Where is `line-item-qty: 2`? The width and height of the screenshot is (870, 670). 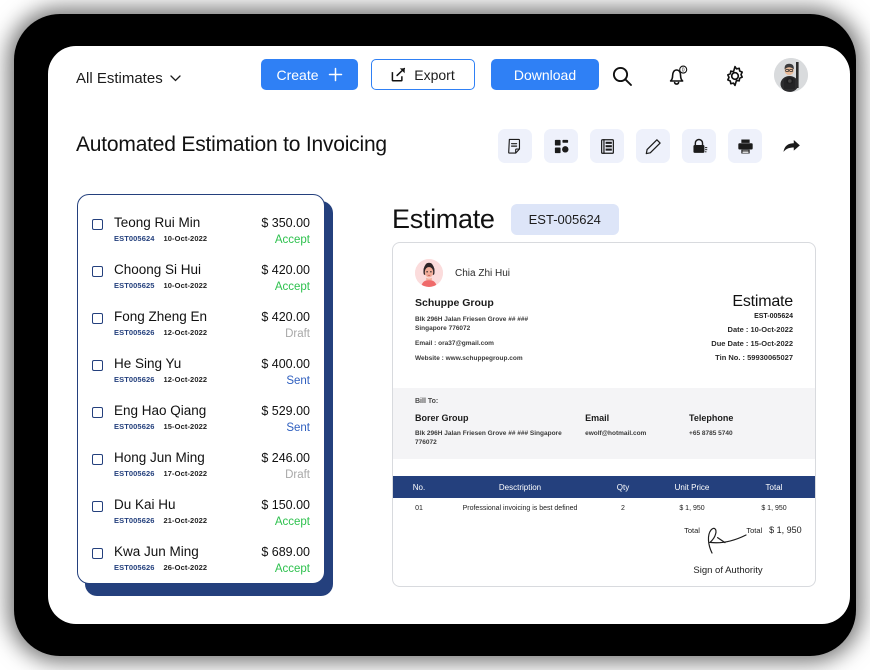 line-item-qty: 2 is located at coordinates (623, 508).